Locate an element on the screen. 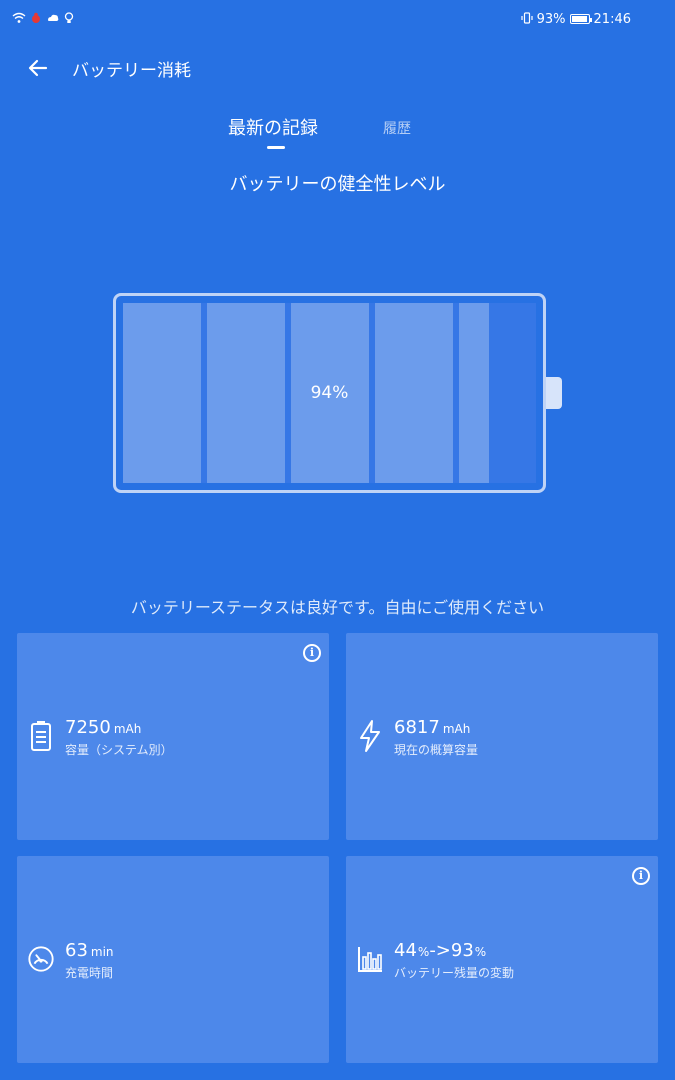 The width and height of the screenshot is (675, 1080). capacity-unit: mAh is located at coordinates (127, 729).